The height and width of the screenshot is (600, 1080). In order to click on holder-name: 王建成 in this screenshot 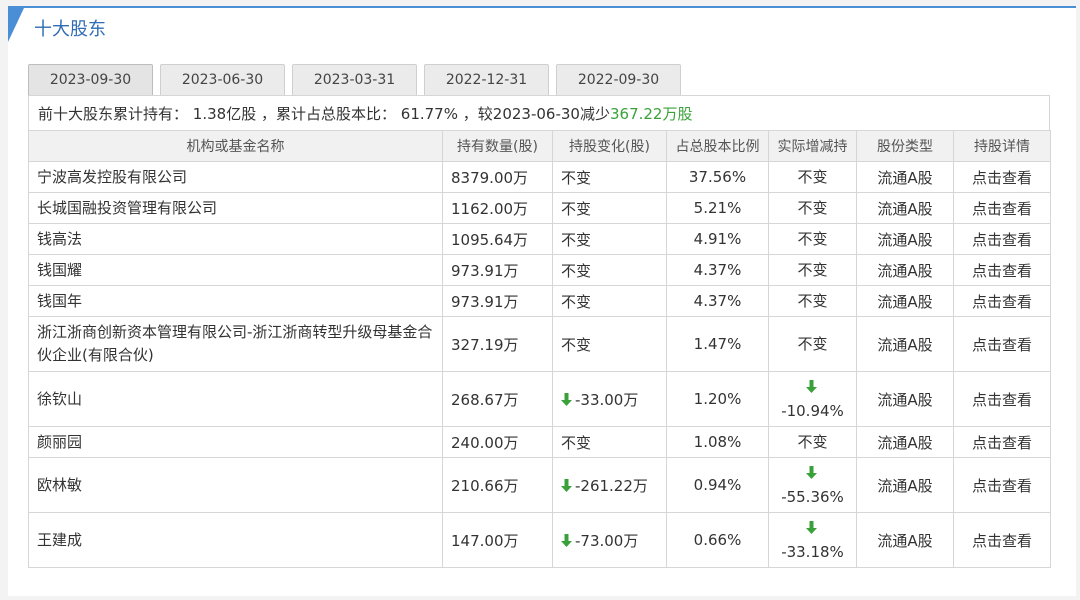, I will do `click(235, 540)`.